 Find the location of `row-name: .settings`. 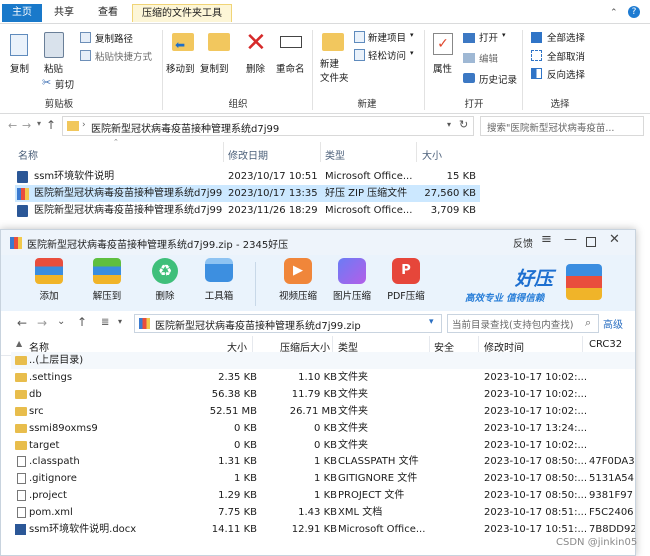

row-name: .settings is located at coordinates (51, 377).